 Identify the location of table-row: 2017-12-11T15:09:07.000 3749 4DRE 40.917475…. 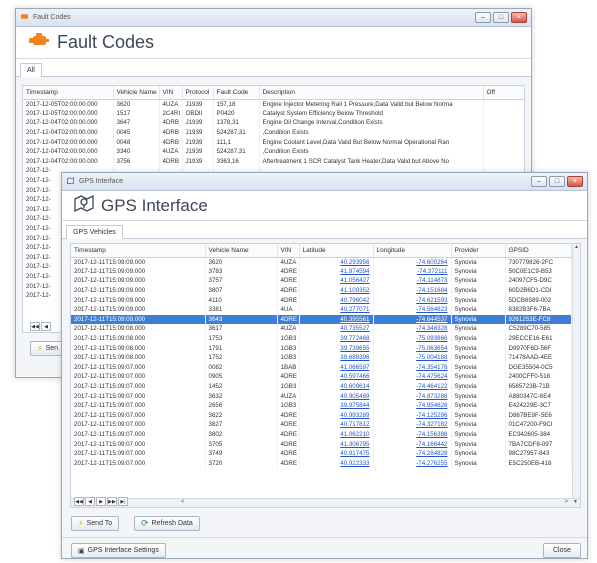
(321, 453).